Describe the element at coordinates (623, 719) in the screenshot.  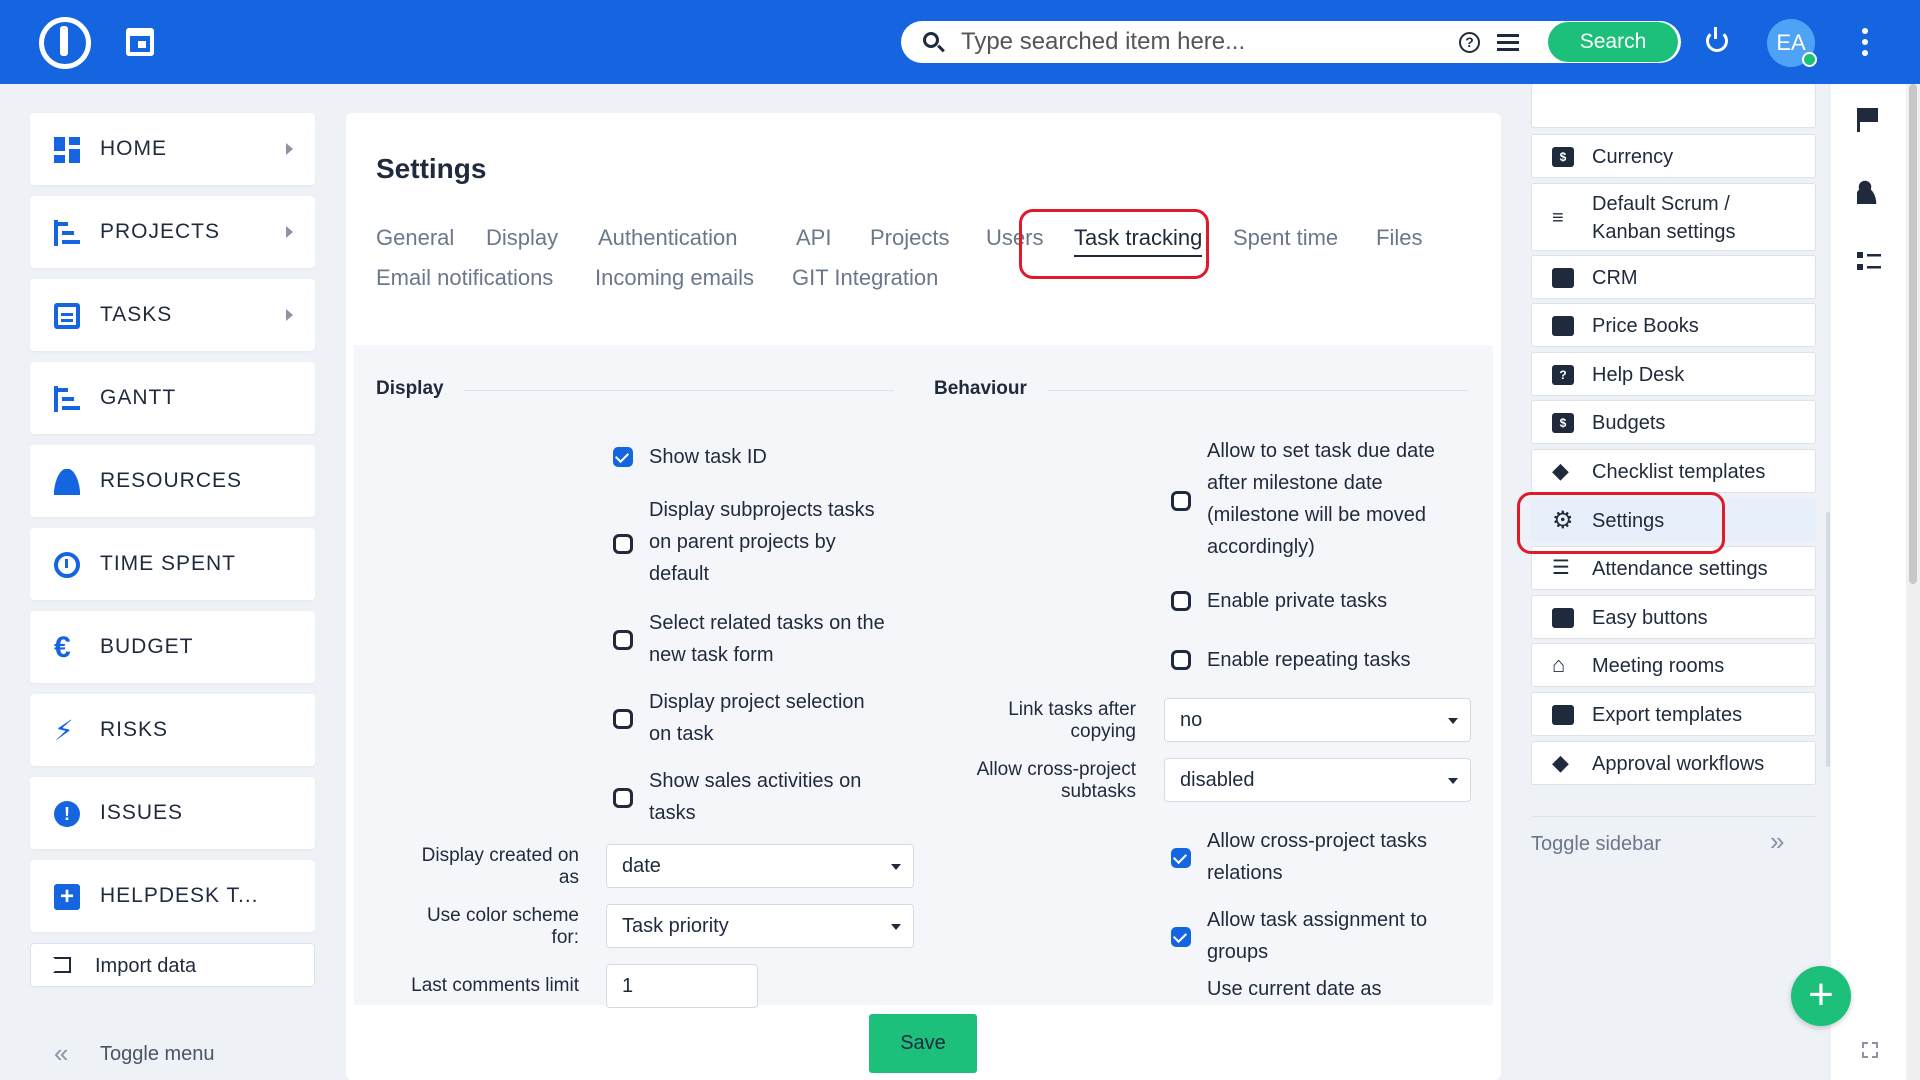
I see `display-project-selection-checkbox` at that location.